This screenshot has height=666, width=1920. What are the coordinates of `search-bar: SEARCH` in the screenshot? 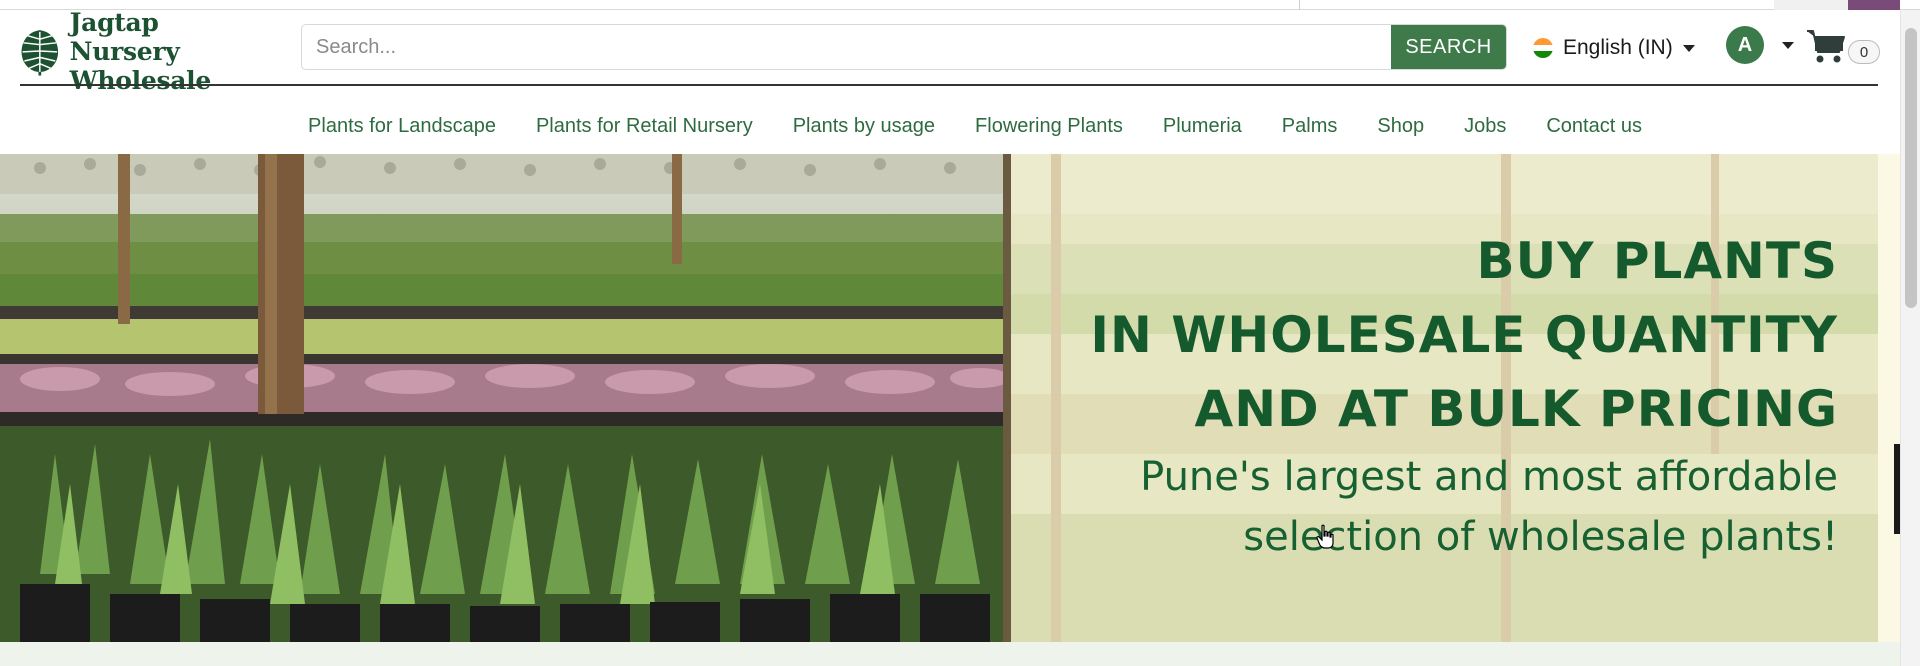 It's located at (904, 47).